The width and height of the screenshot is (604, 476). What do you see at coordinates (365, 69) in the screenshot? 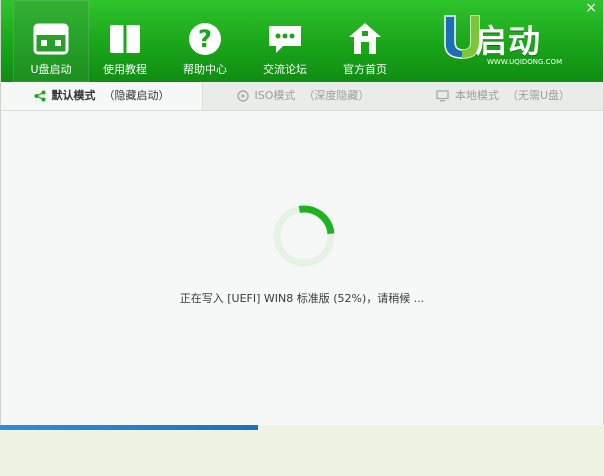
I see `nav-label: 官方首页` at bounding box center [365, 69].